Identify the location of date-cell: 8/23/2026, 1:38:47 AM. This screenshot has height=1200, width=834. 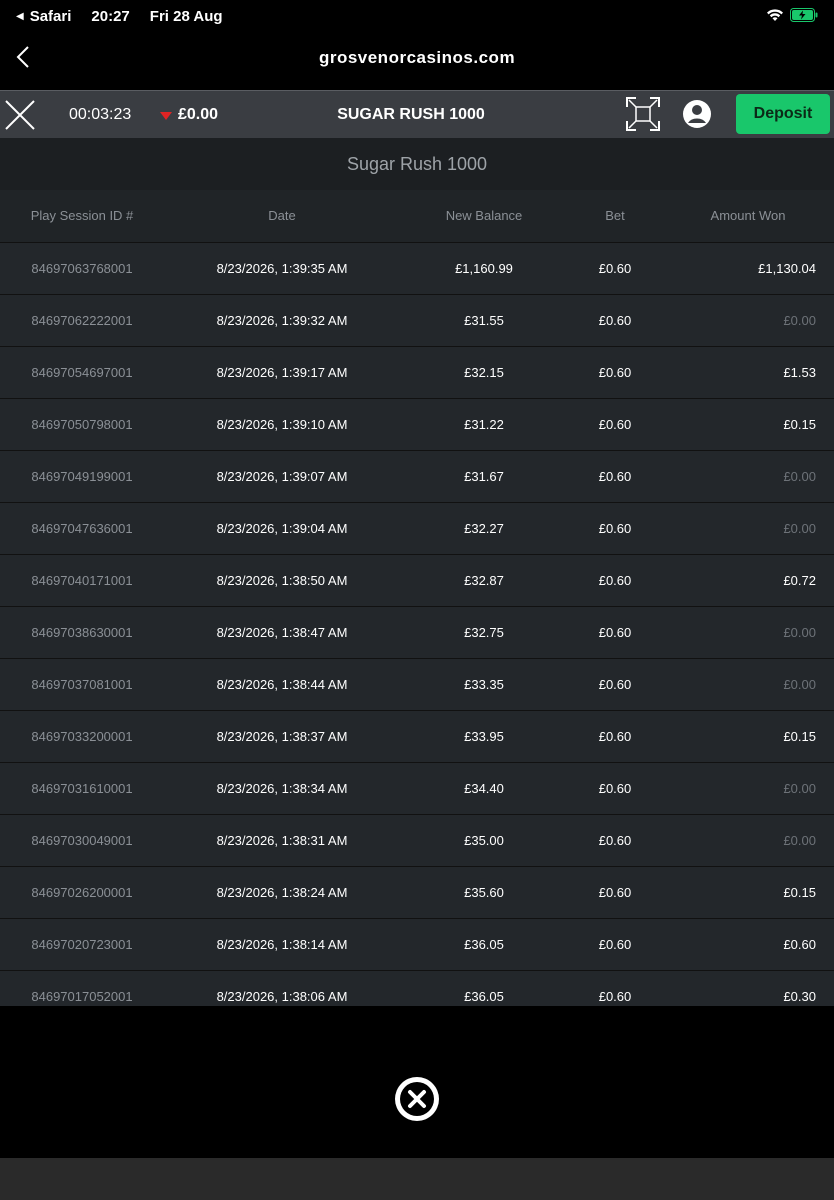
(282, 632).